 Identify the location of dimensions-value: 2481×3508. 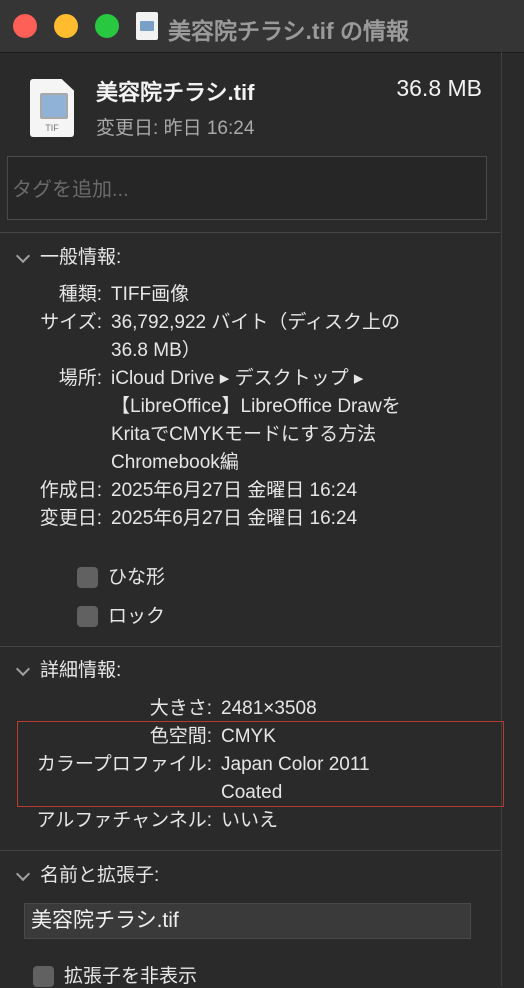
(269, 708).